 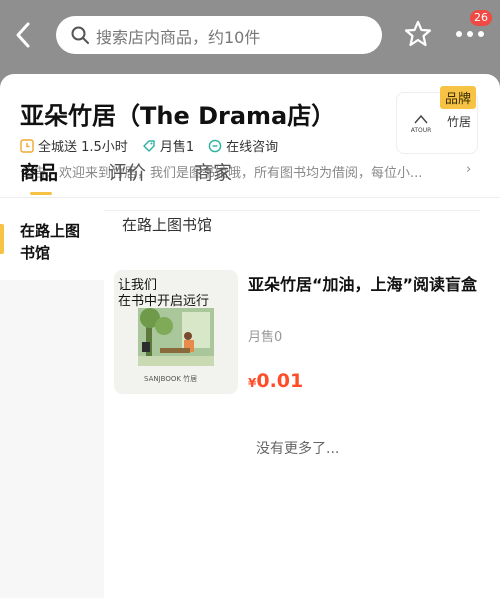 I want to click on search-placeholder: 搜索店内商品，约10件, so click(x=178, y=37).